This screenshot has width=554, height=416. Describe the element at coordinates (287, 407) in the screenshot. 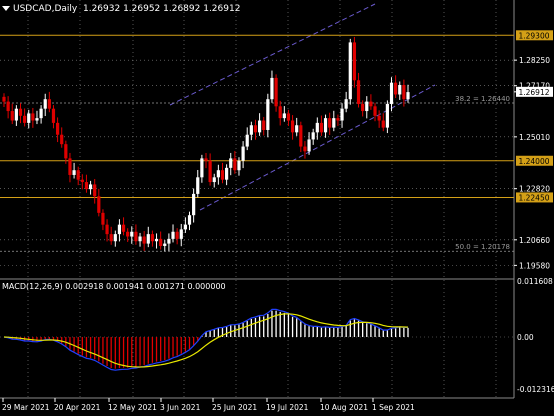

I see `time-axis-label: 19 Jul 2021` at that location.